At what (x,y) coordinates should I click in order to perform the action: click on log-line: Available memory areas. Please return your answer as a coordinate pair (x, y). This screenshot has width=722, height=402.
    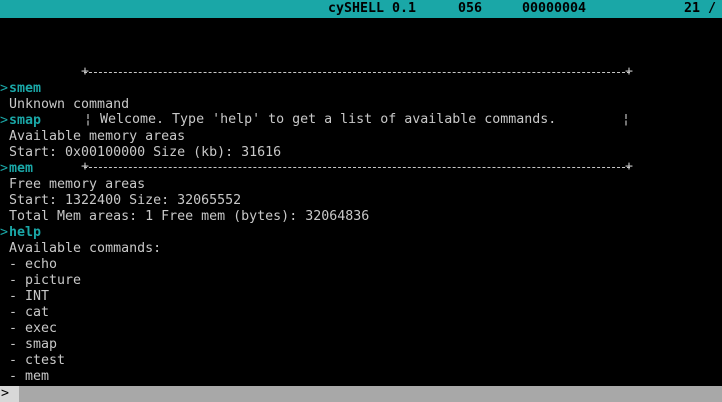
    Looking at the image, I should click on (97, 136).